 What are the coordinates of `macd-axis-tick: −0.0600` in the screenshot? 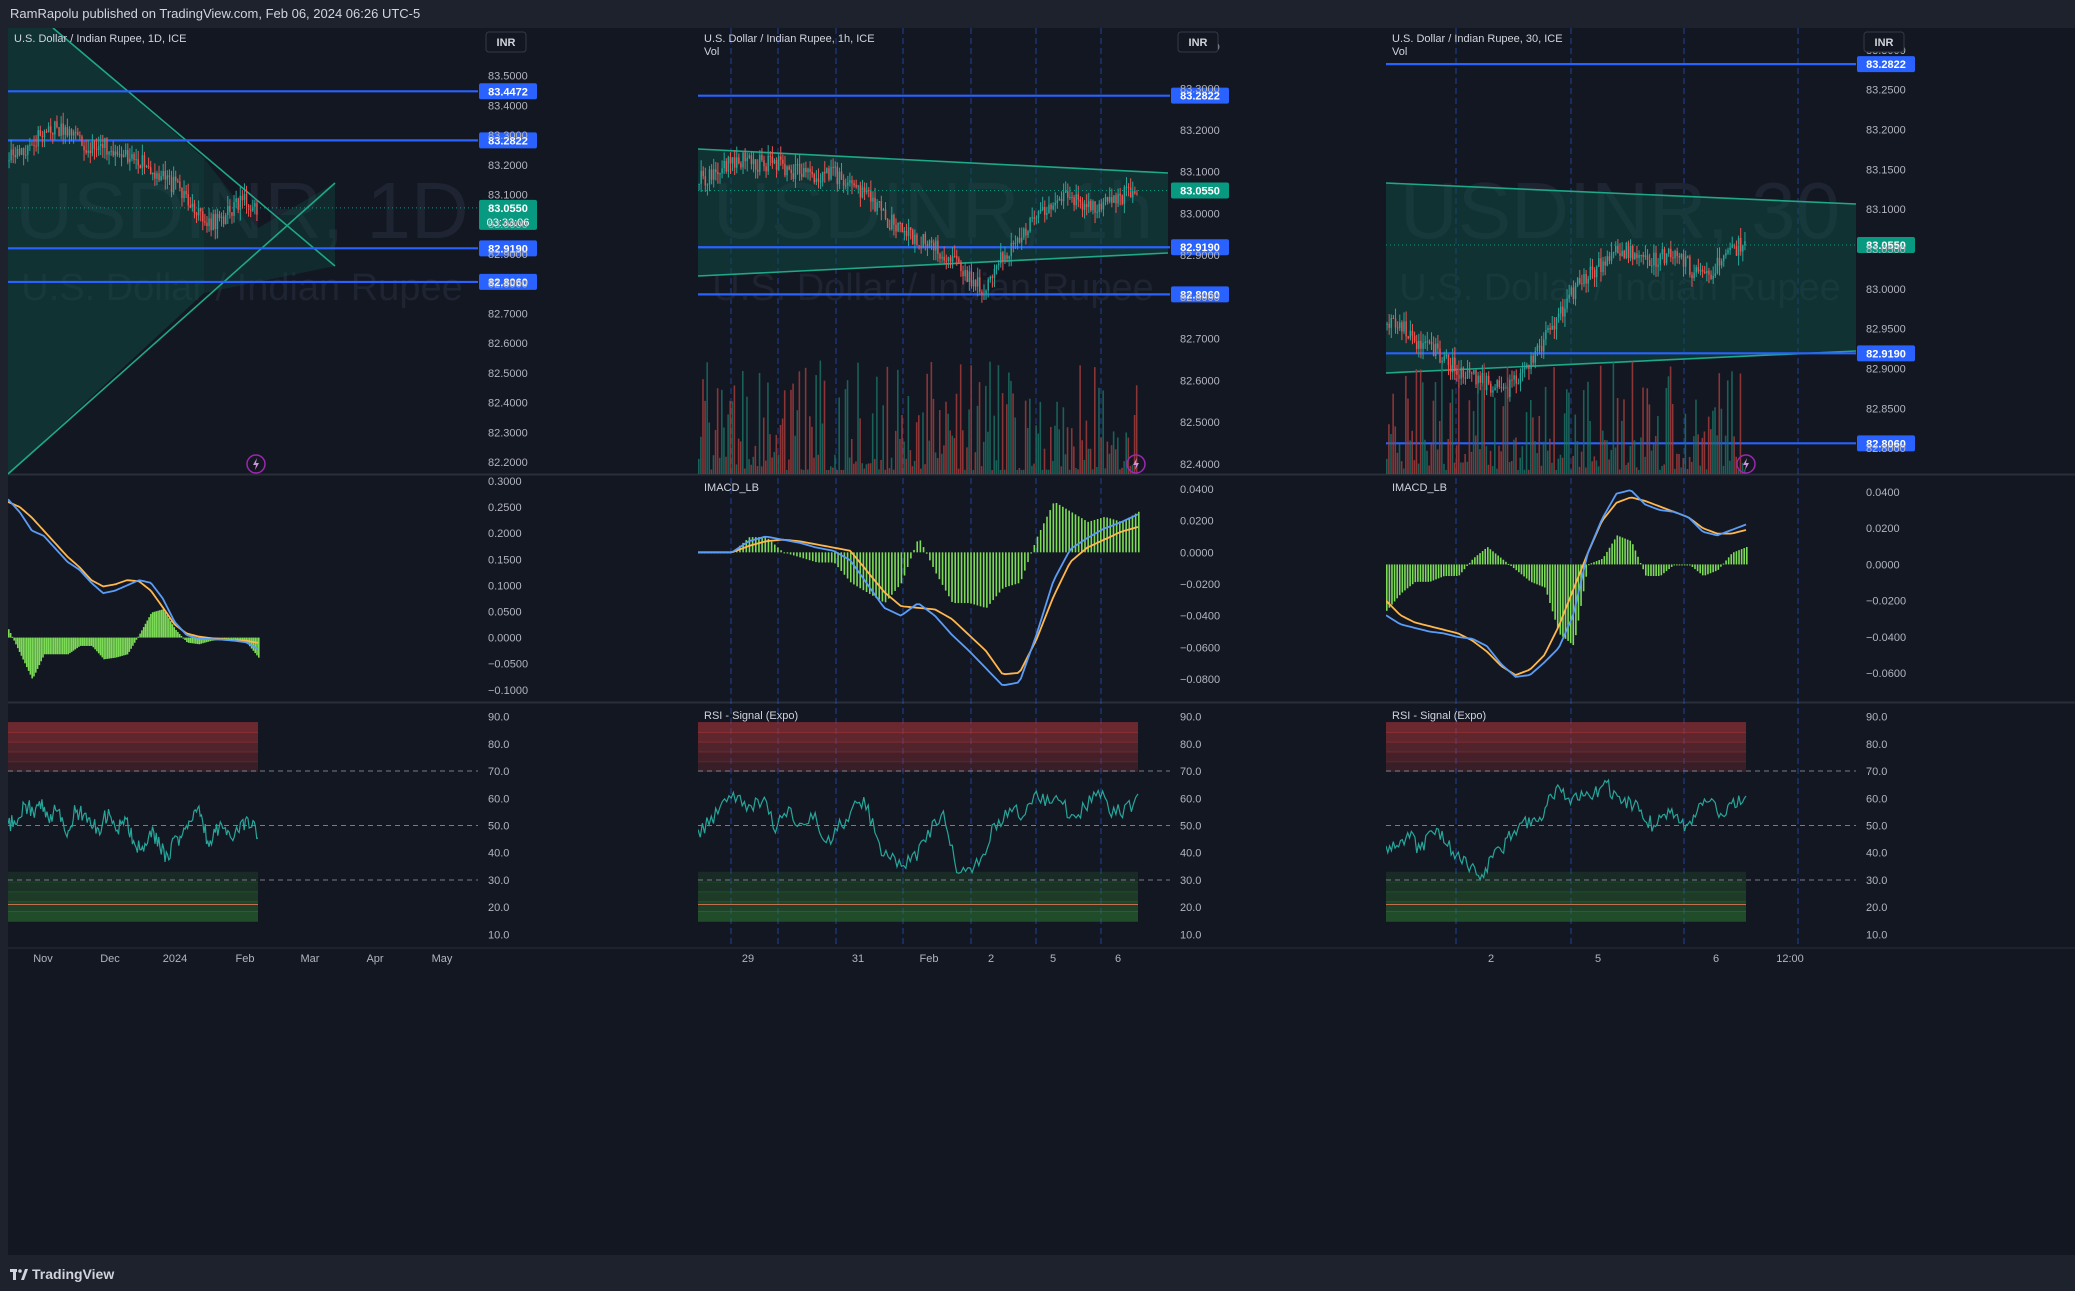 It's located at (1200, 648).